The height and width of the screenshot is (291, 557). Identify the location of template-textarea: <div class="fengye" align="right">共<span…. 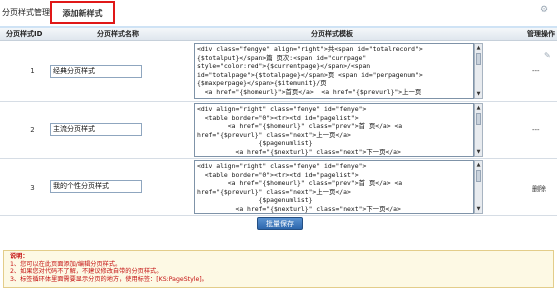
(334, 71).